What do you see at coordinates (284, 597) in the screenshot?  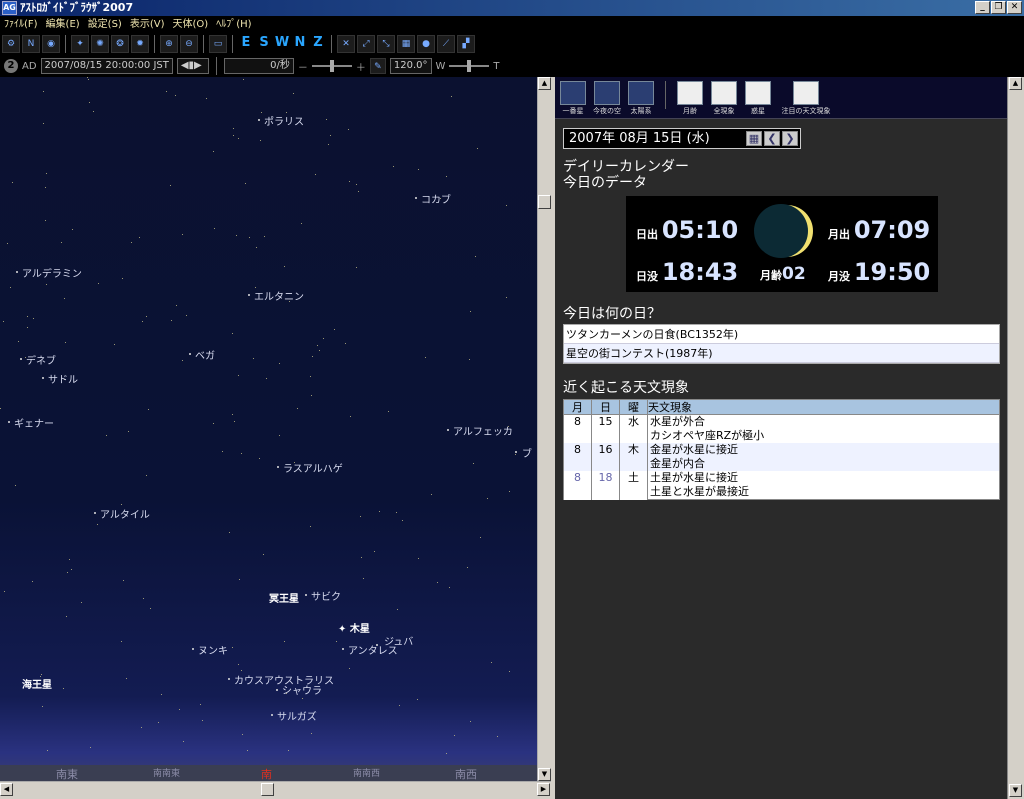 I see `planet-label: 冥王星` at bounding box center [284, 597].